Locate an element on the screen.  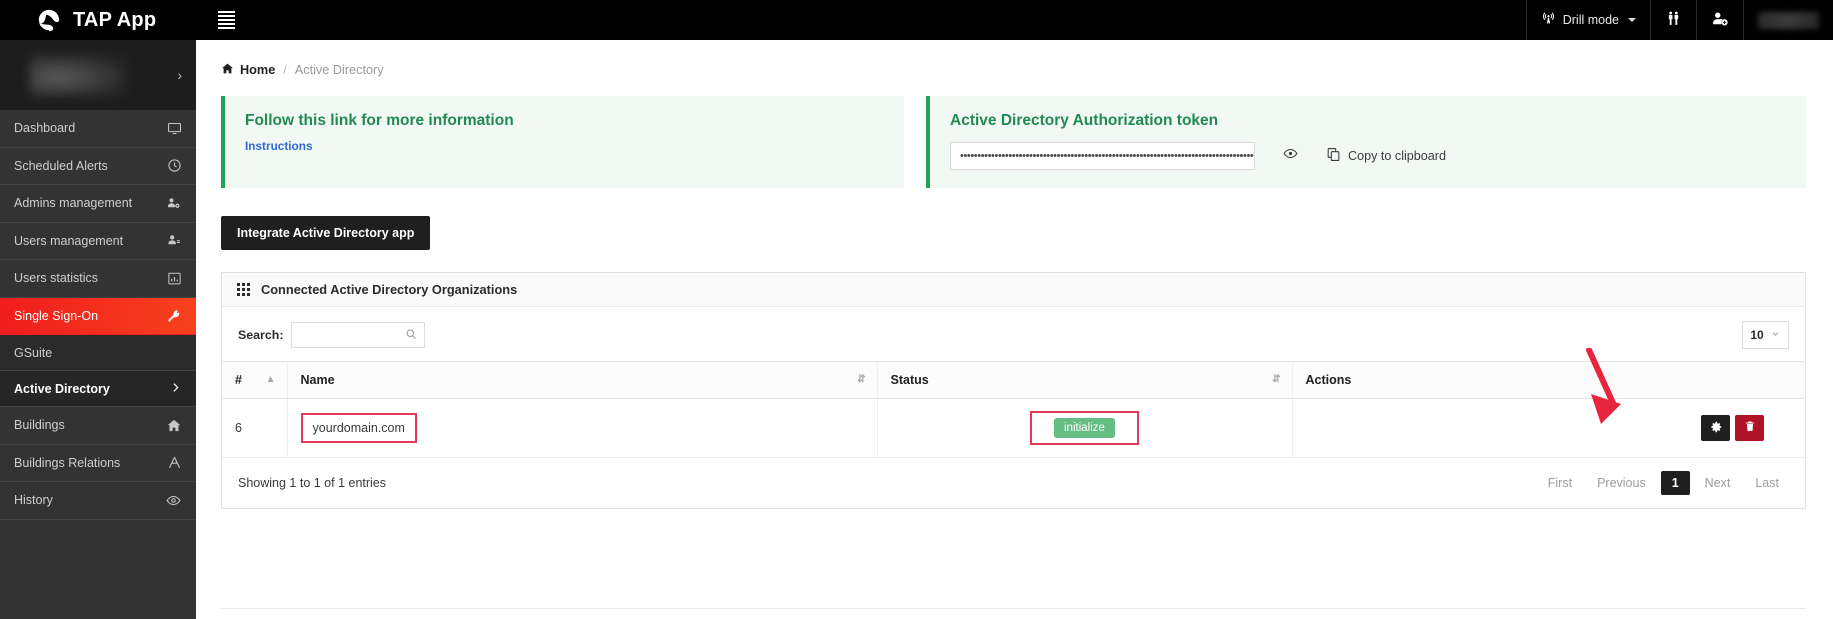
breadcrumb: Home / Active Directory is located at coordinates (1014, 59).